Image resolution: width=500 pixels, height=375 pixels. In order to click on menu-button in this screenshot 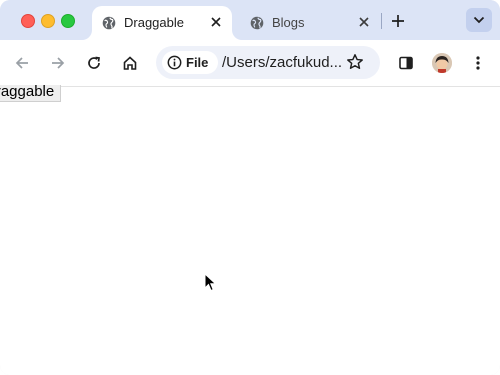, I will do `click(478, 63)`.